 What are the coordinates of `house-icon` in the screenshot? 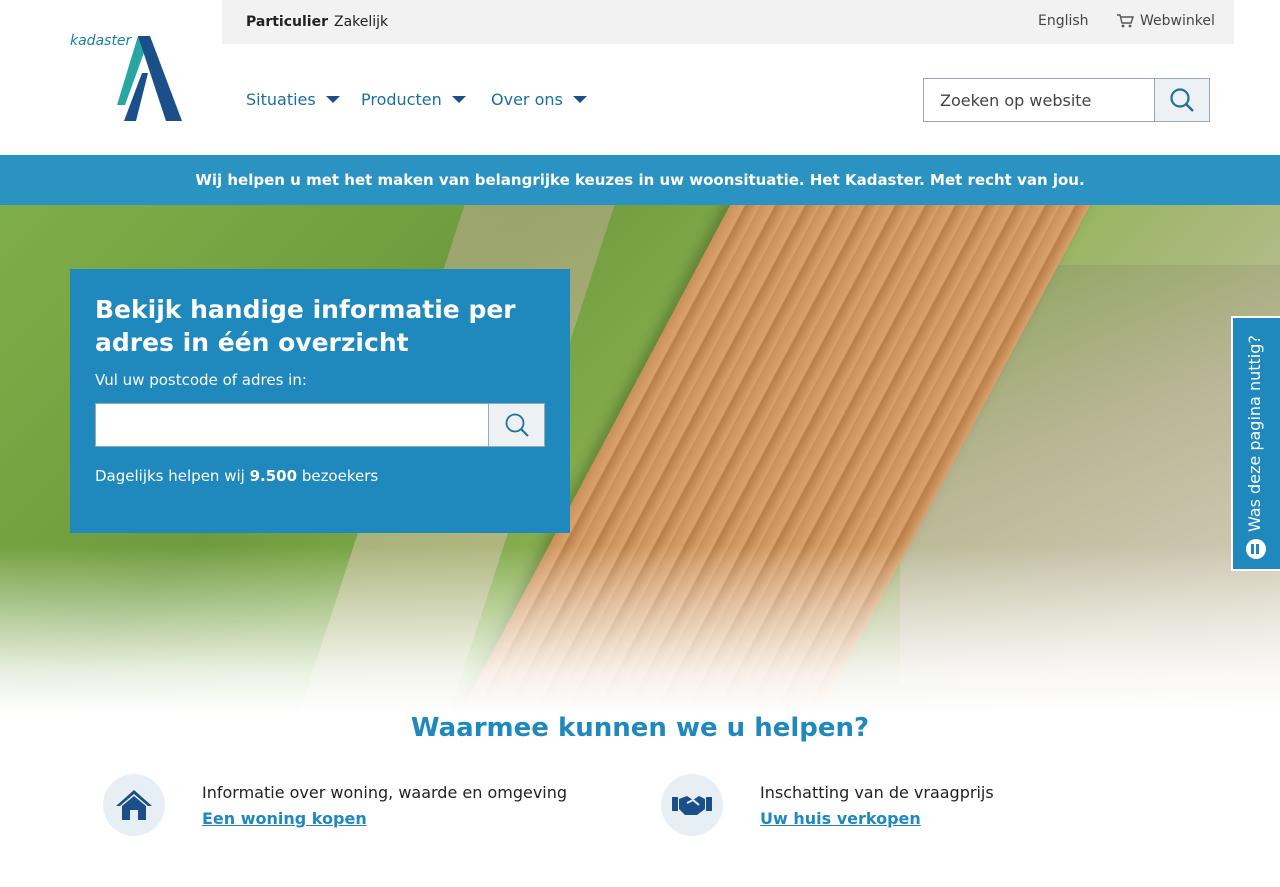 It's located at (134, 805).